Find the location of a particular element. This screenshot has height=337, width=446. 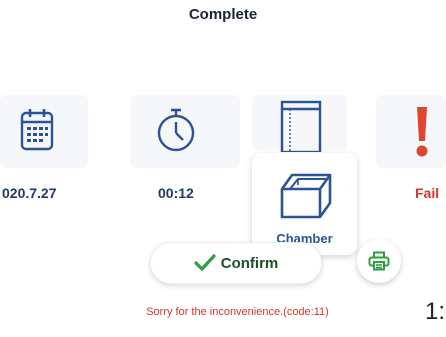

calendar-icon is located at coordinates (37, 129).